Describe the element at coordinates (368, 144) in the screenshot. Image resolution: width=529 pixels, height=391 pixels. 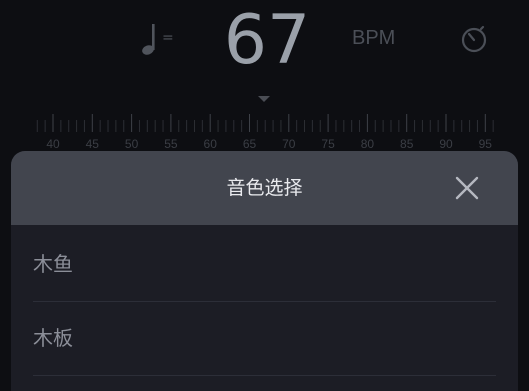
I see `ruler-tick-label: 80` at that location.